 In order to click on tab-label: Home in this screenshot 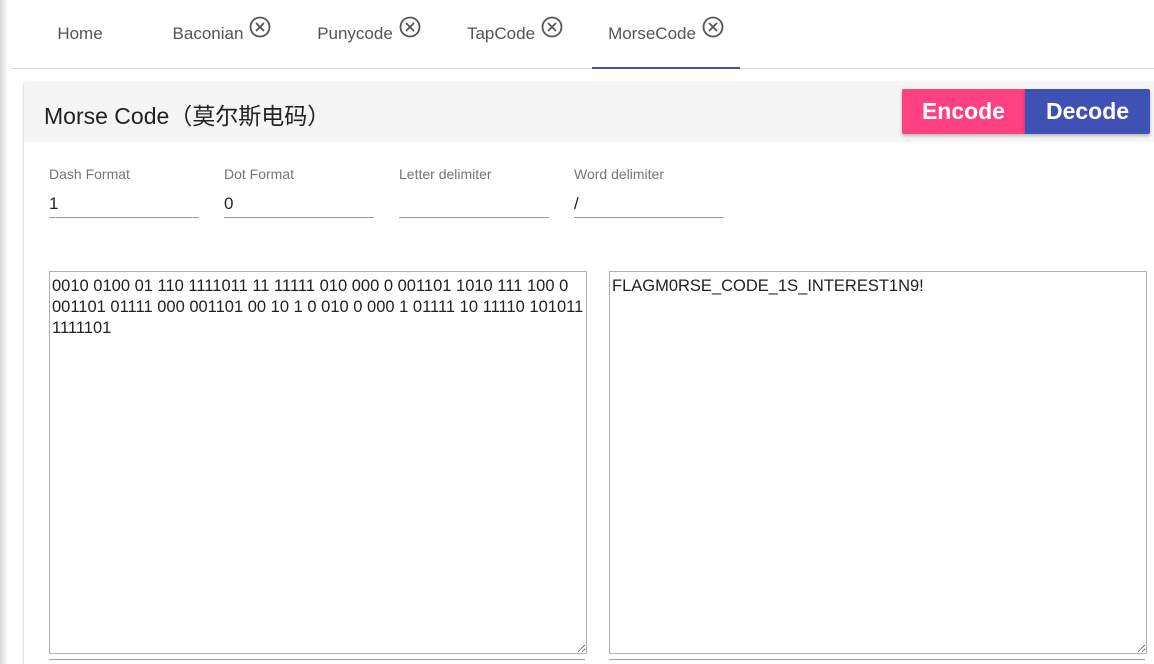, I will do `click(80, 33)`.